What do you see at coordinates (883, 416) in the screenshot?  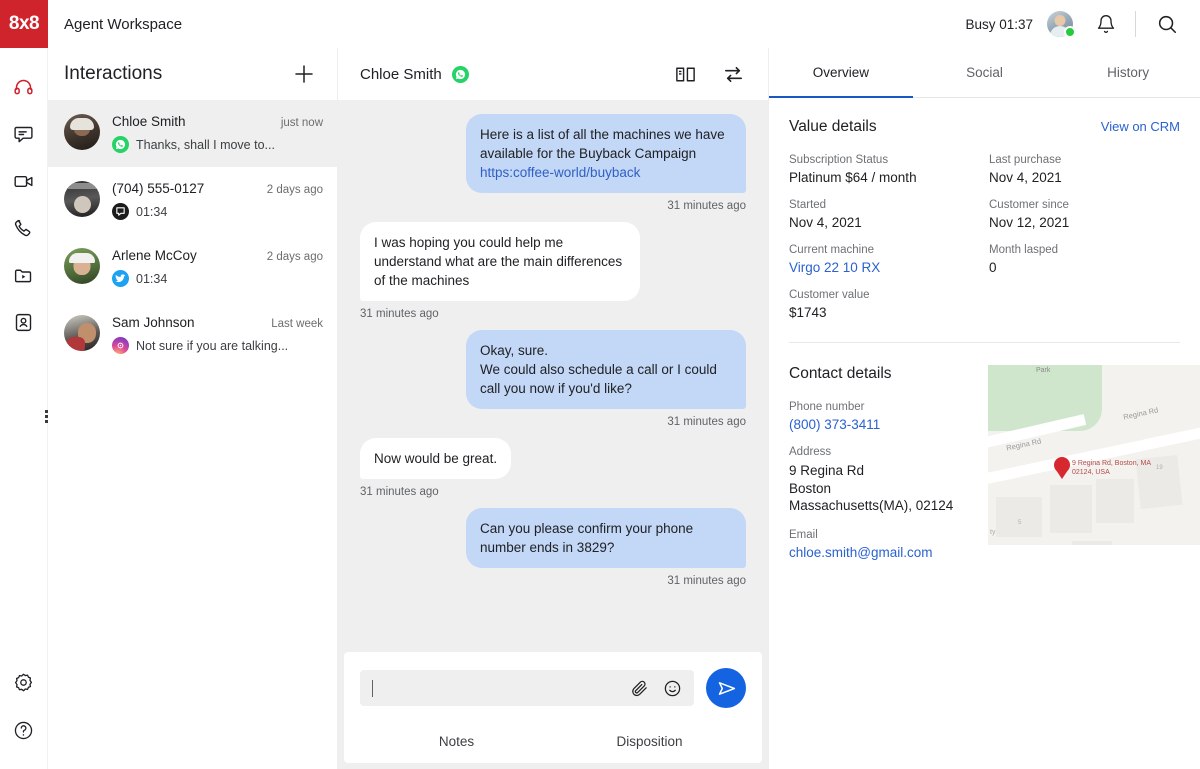 I see `field-phone-number: Phone number (800) 373-3411` at bounding box center [883, 416].